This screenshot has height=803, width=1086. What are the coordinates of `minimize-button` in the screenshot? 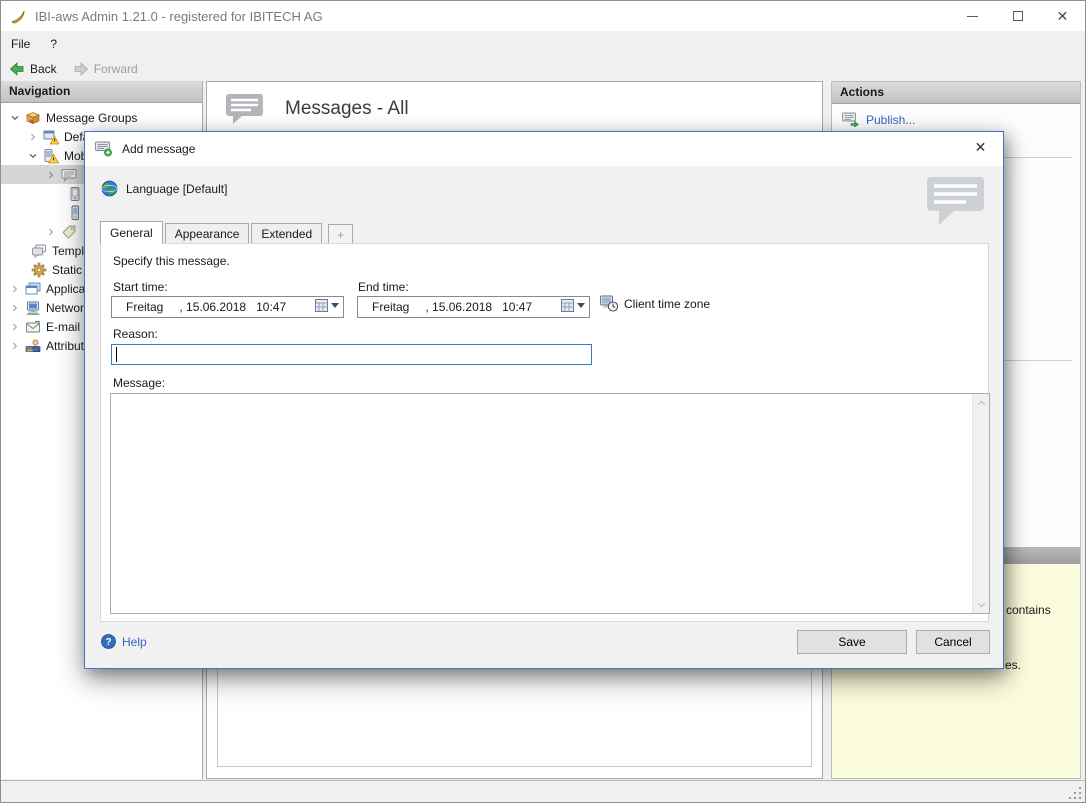 It's located at (972, 16).